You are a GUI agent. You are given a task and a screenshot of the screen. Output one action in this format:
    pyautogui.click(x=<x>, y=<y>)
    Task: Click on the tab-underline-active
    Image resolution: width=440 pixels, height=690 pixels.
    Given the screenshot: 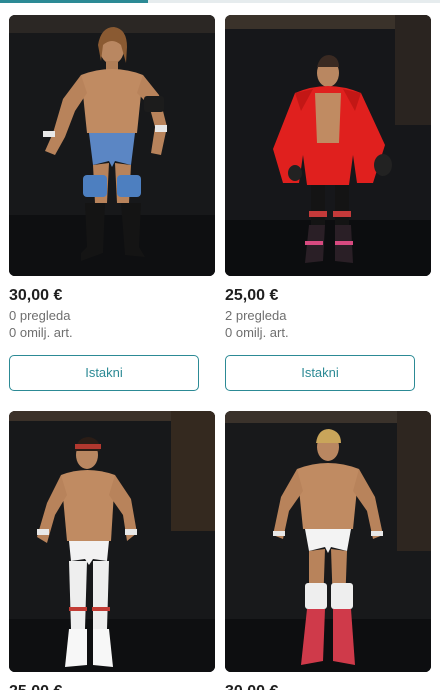 What is the action you would take?
    pyautogui.click(x=74, y=1)
    